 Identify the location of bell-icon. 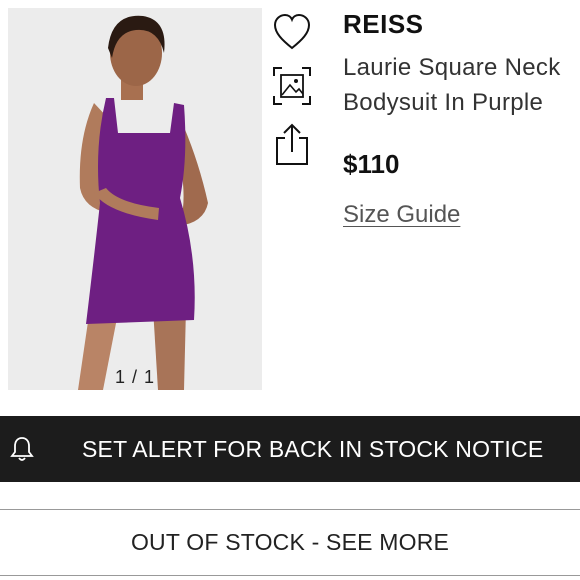
(22, 449).